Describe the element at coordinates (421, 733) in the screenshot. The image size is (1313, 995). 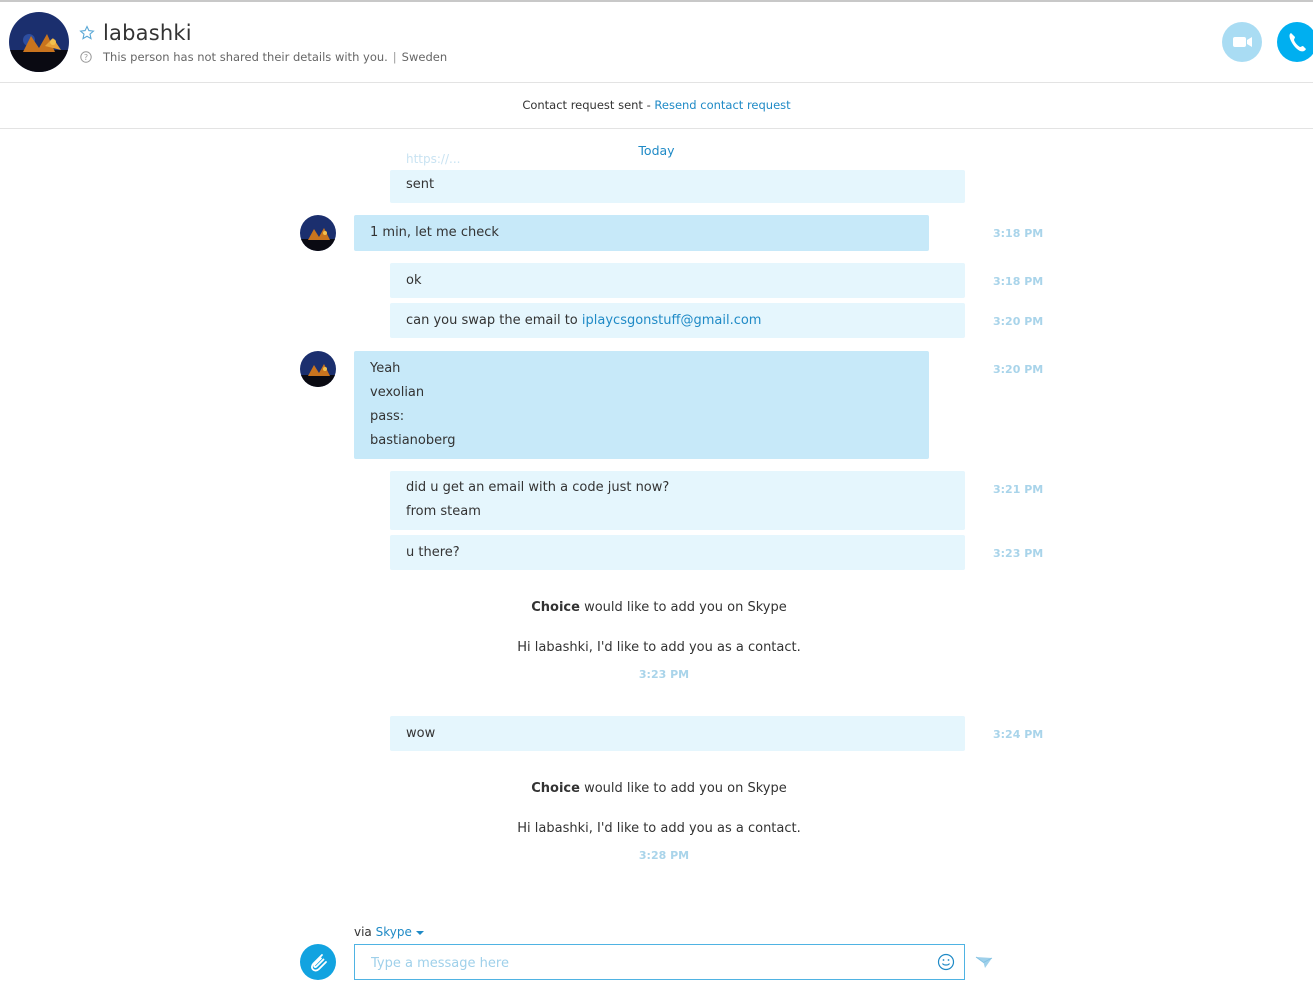
I see `message-text: wow` at that location.